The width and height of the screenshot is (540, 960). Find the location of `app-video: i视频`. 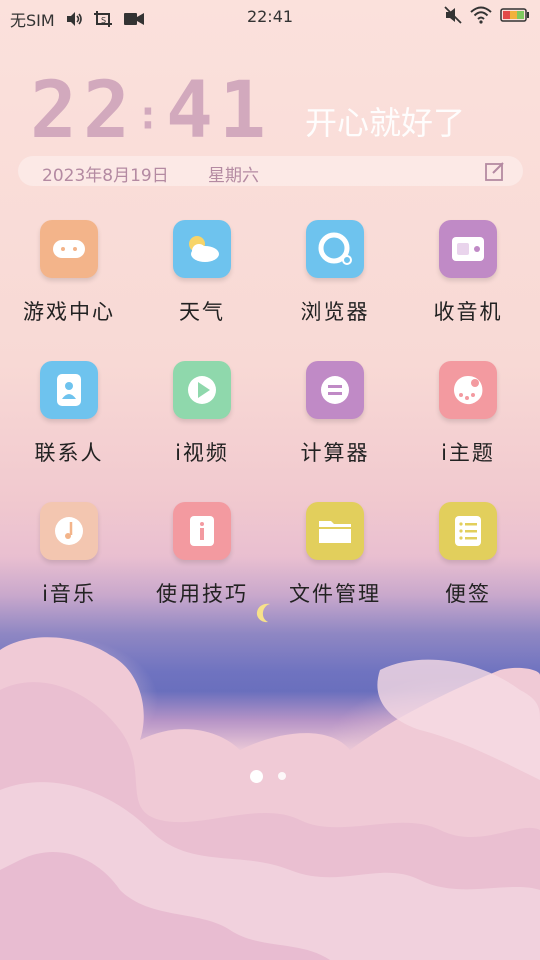

app-video: i视频 is located at coordinates (202, 421).